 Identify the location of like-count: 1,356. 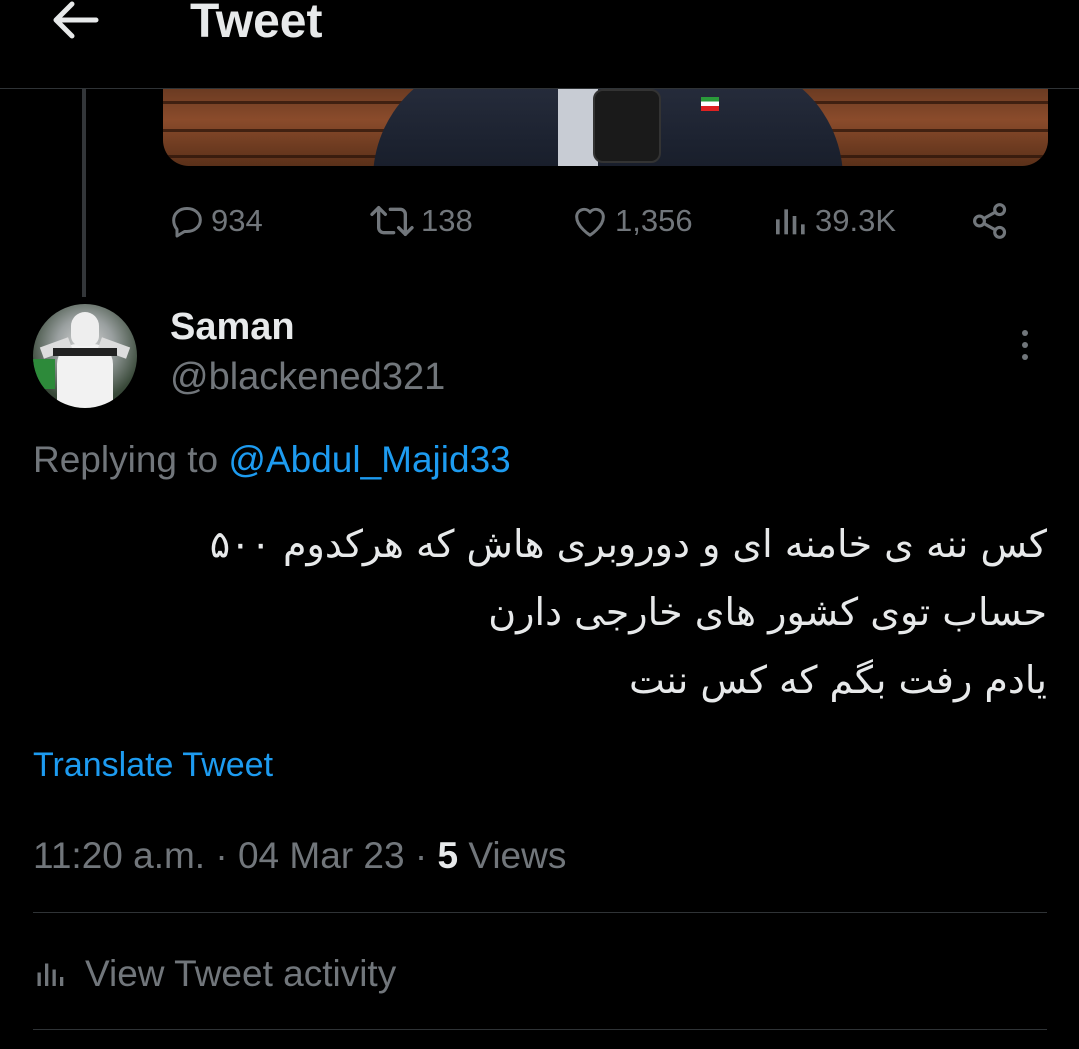
(654, 220).